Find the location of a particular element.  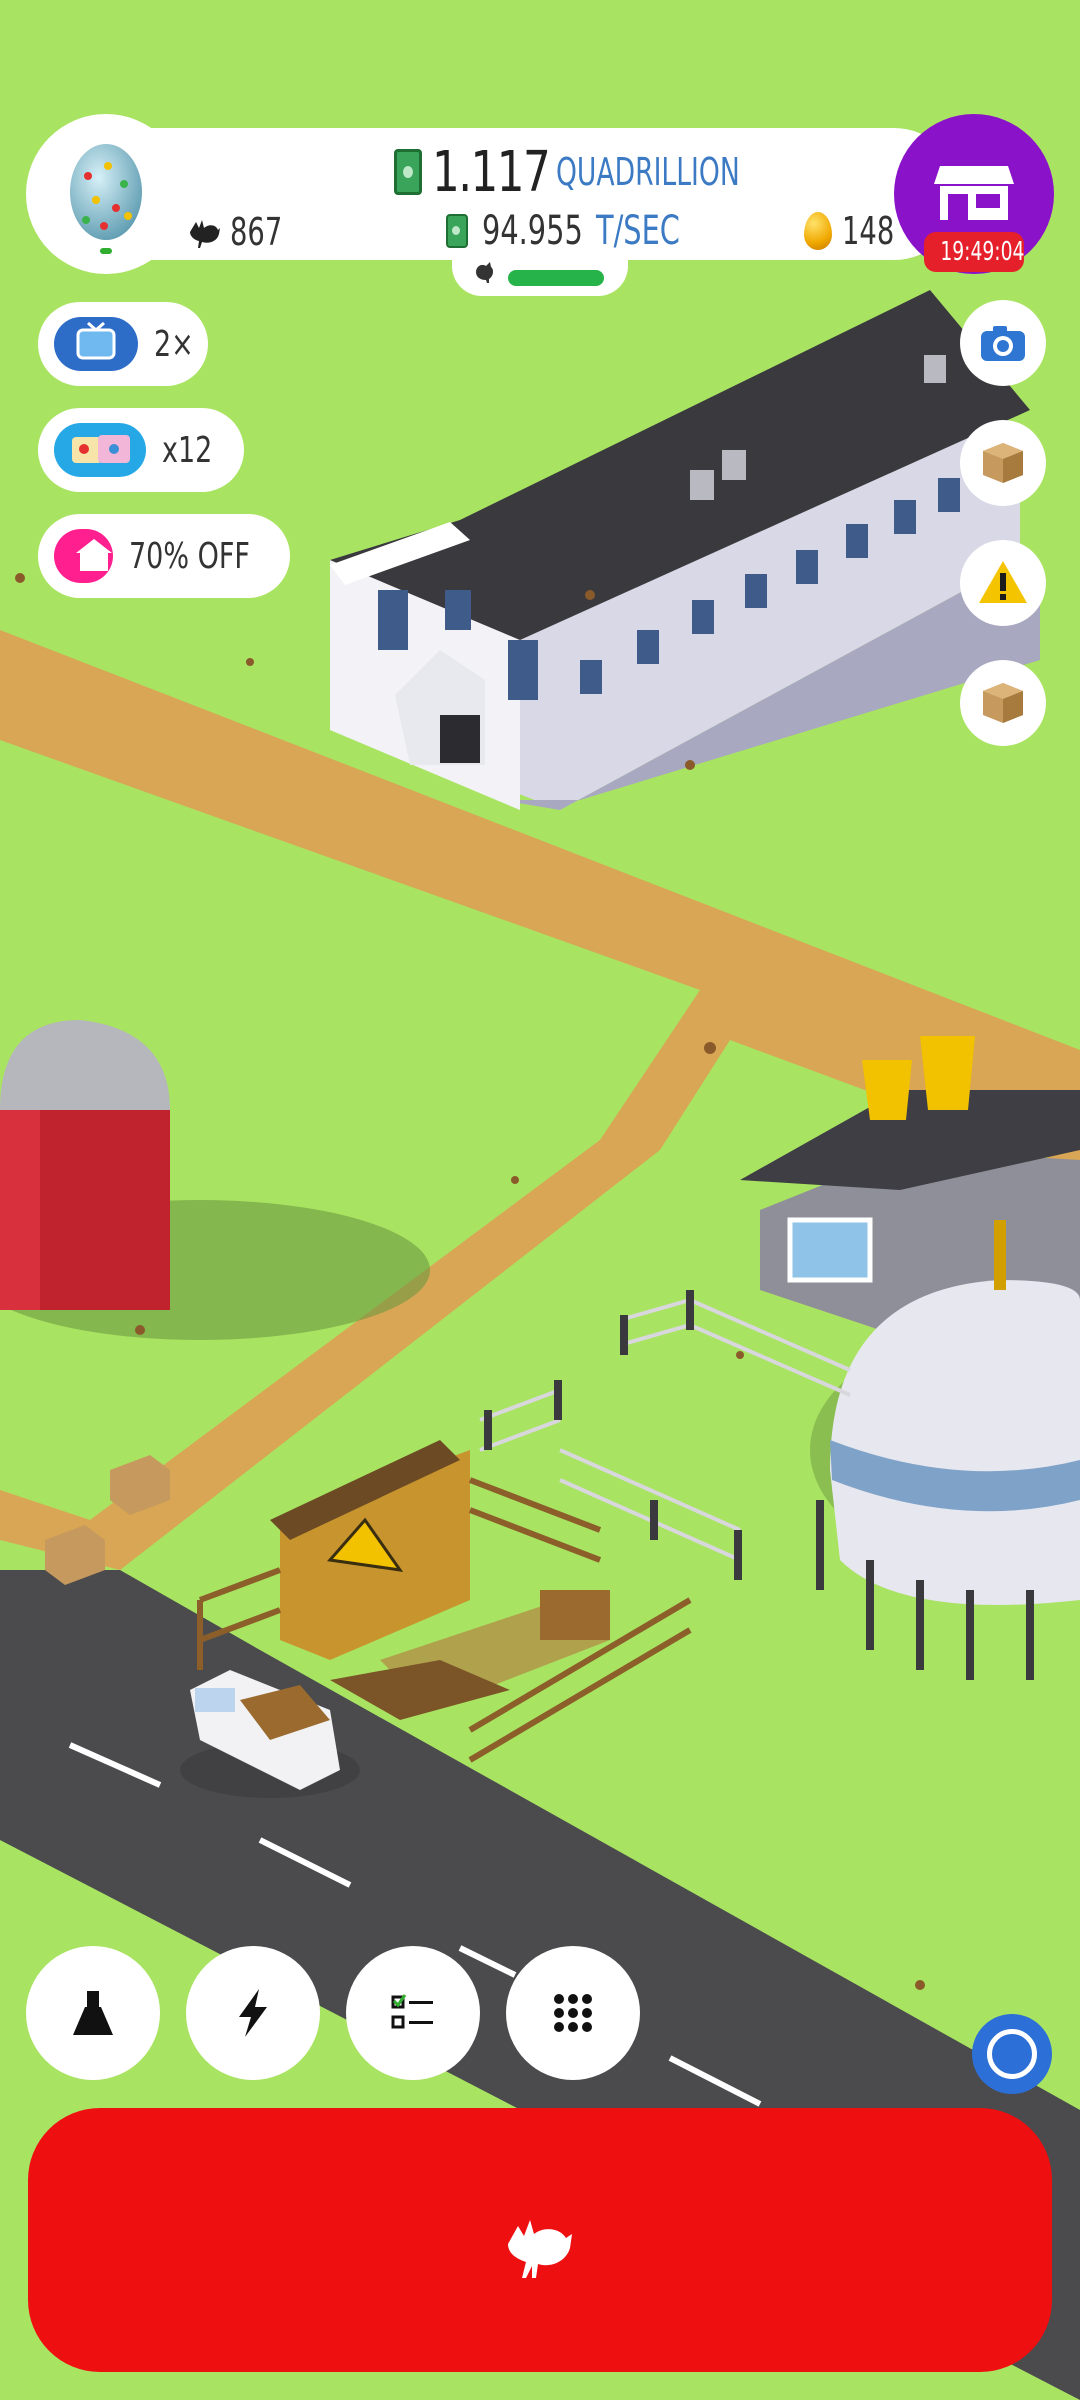

egg-badge is located at coordinates (106, 194).